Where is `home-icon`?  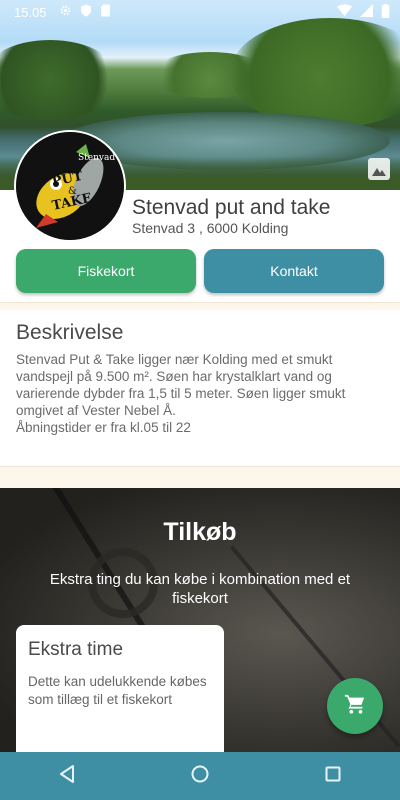
home-icon is located at coordinates (200, 776).